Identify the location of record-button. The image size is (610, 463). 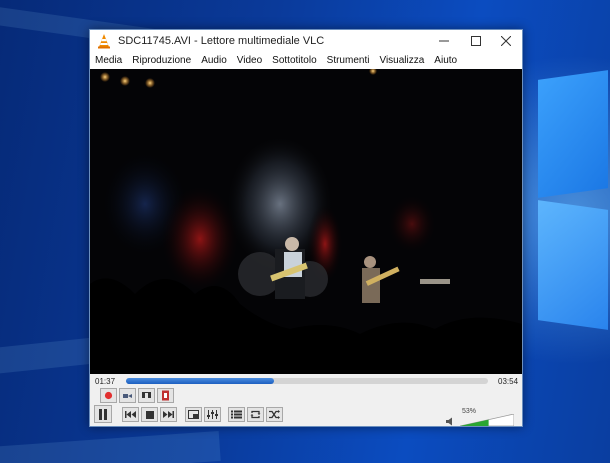
(108, 395).